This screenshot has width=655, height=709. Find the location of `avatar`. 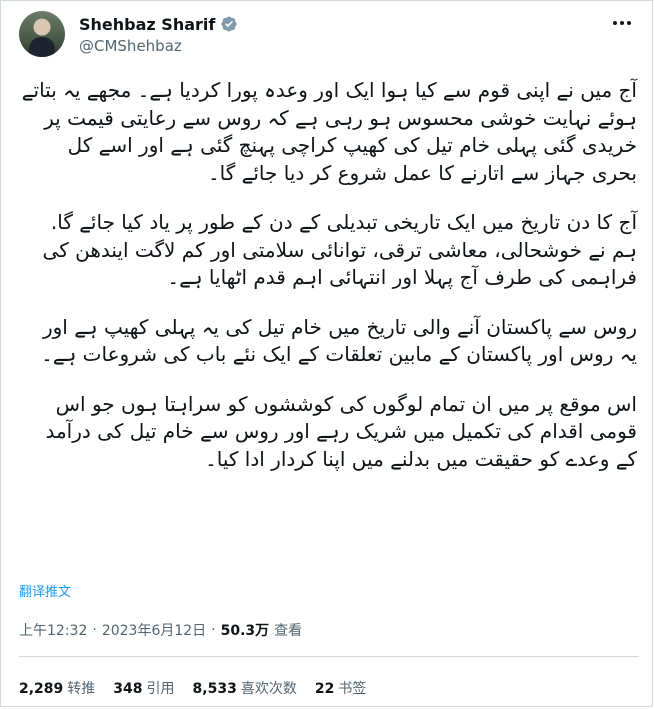

avatar is located at coordinates (42, 34).